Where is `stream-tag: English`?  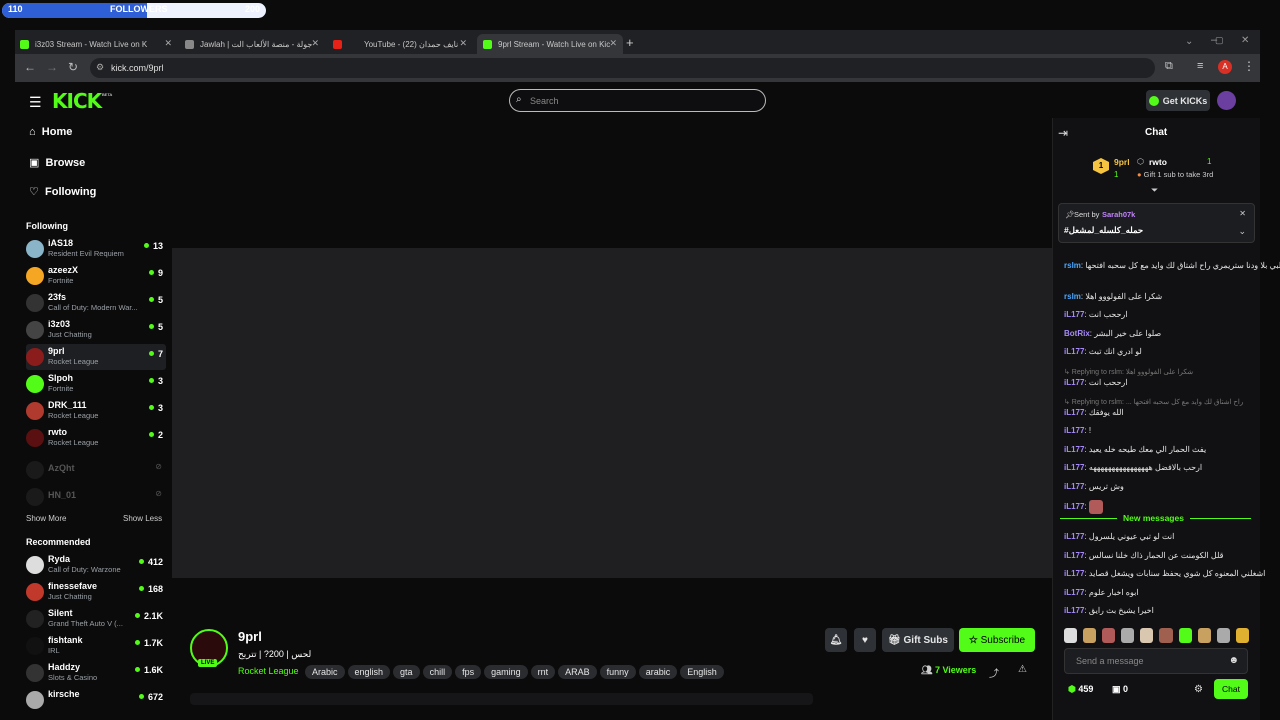 stream-tag: English is located at coordinates (702, 672).